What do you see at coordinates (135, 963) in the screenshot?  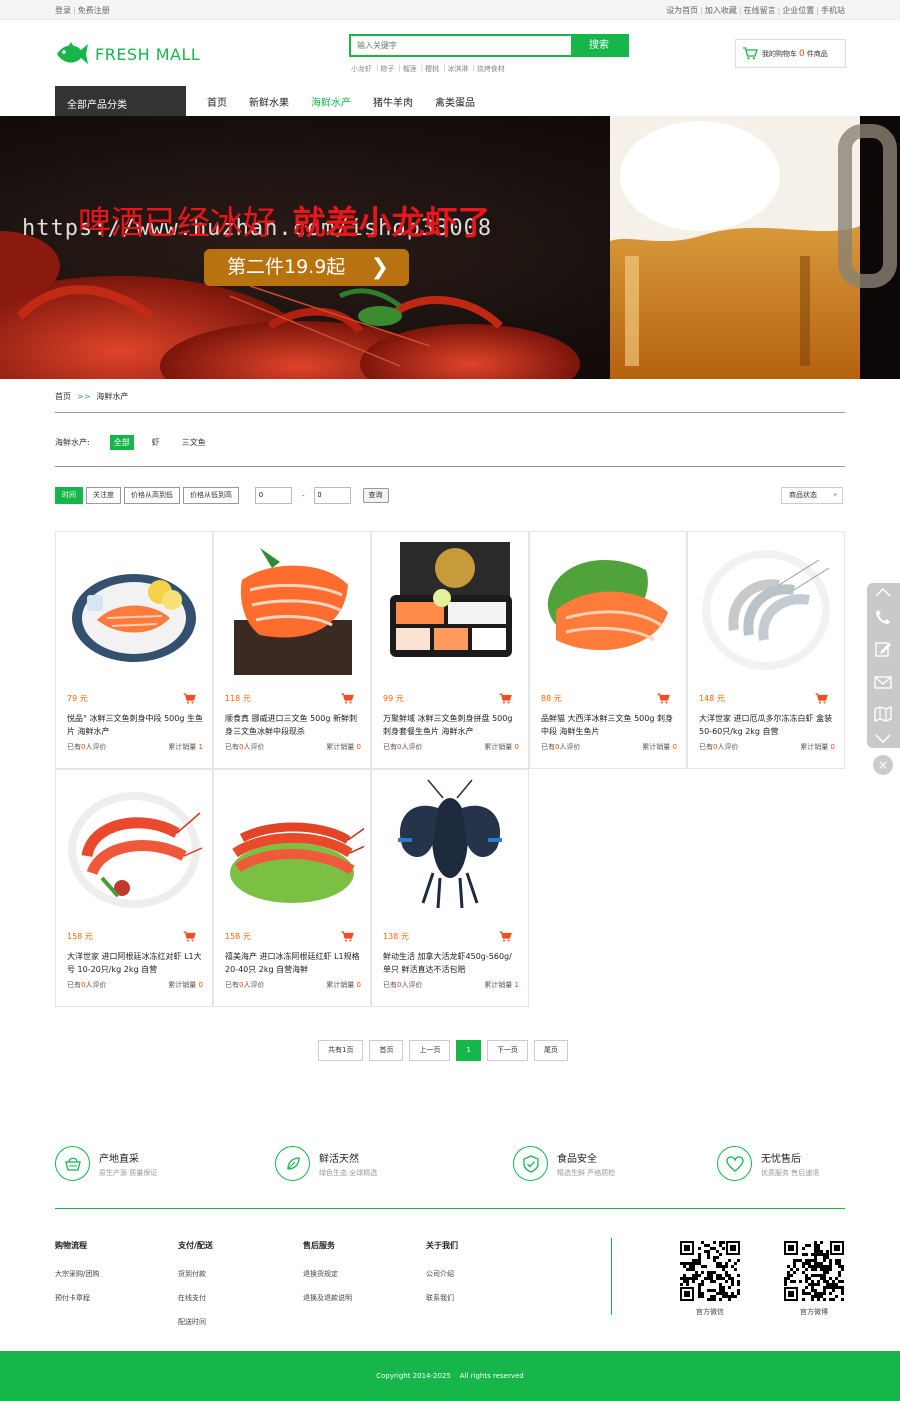 I see `product-name: 大洋世家 进口阿根廷冰冻红对虾 L1大号 10-20只/kg 2kg 自营` at bounding box center [135, 963].